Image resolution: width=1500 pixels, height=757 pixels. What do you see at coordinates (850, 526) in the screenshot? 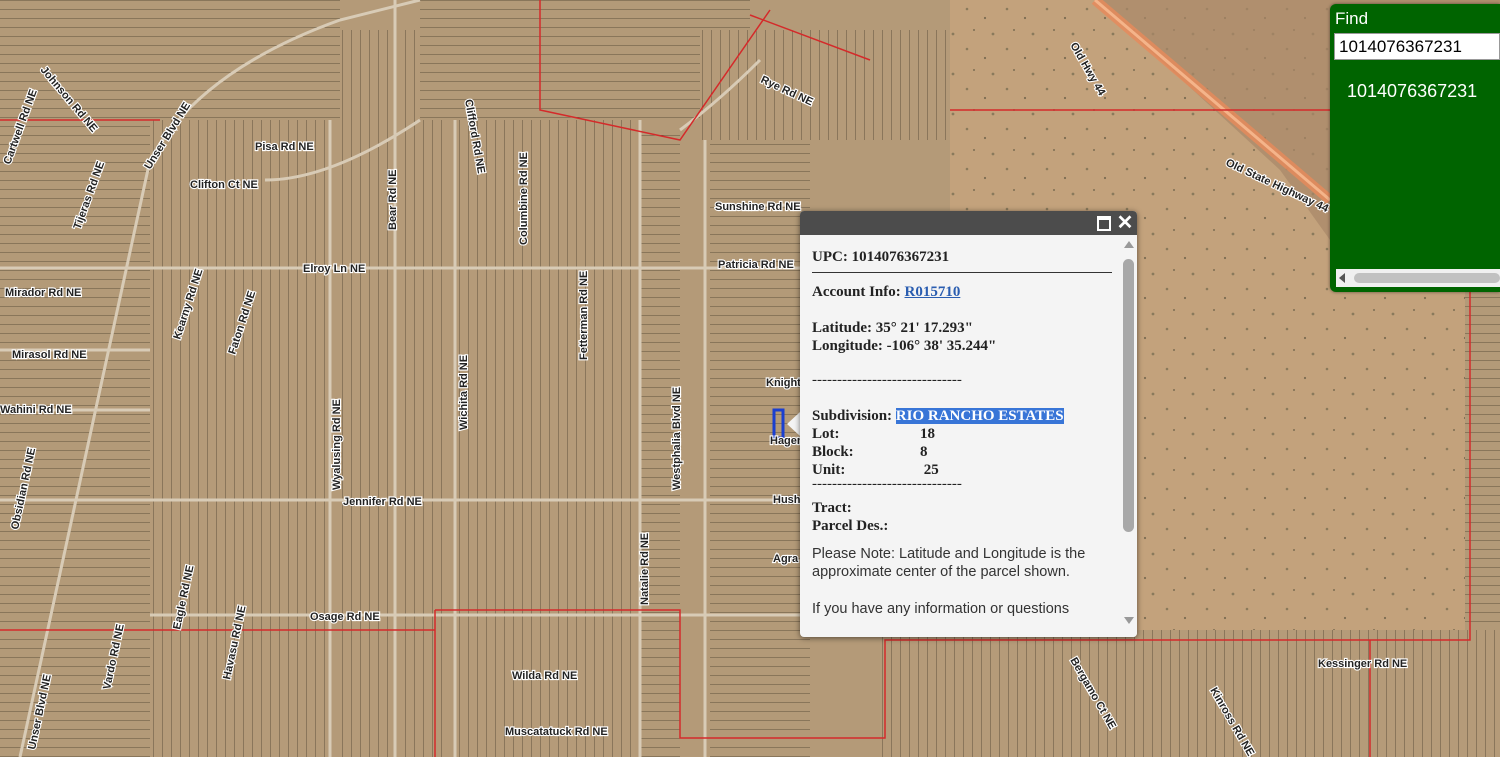
I see `parcel-des-label: Parcel Des.:` at bounding box center [850, 526].